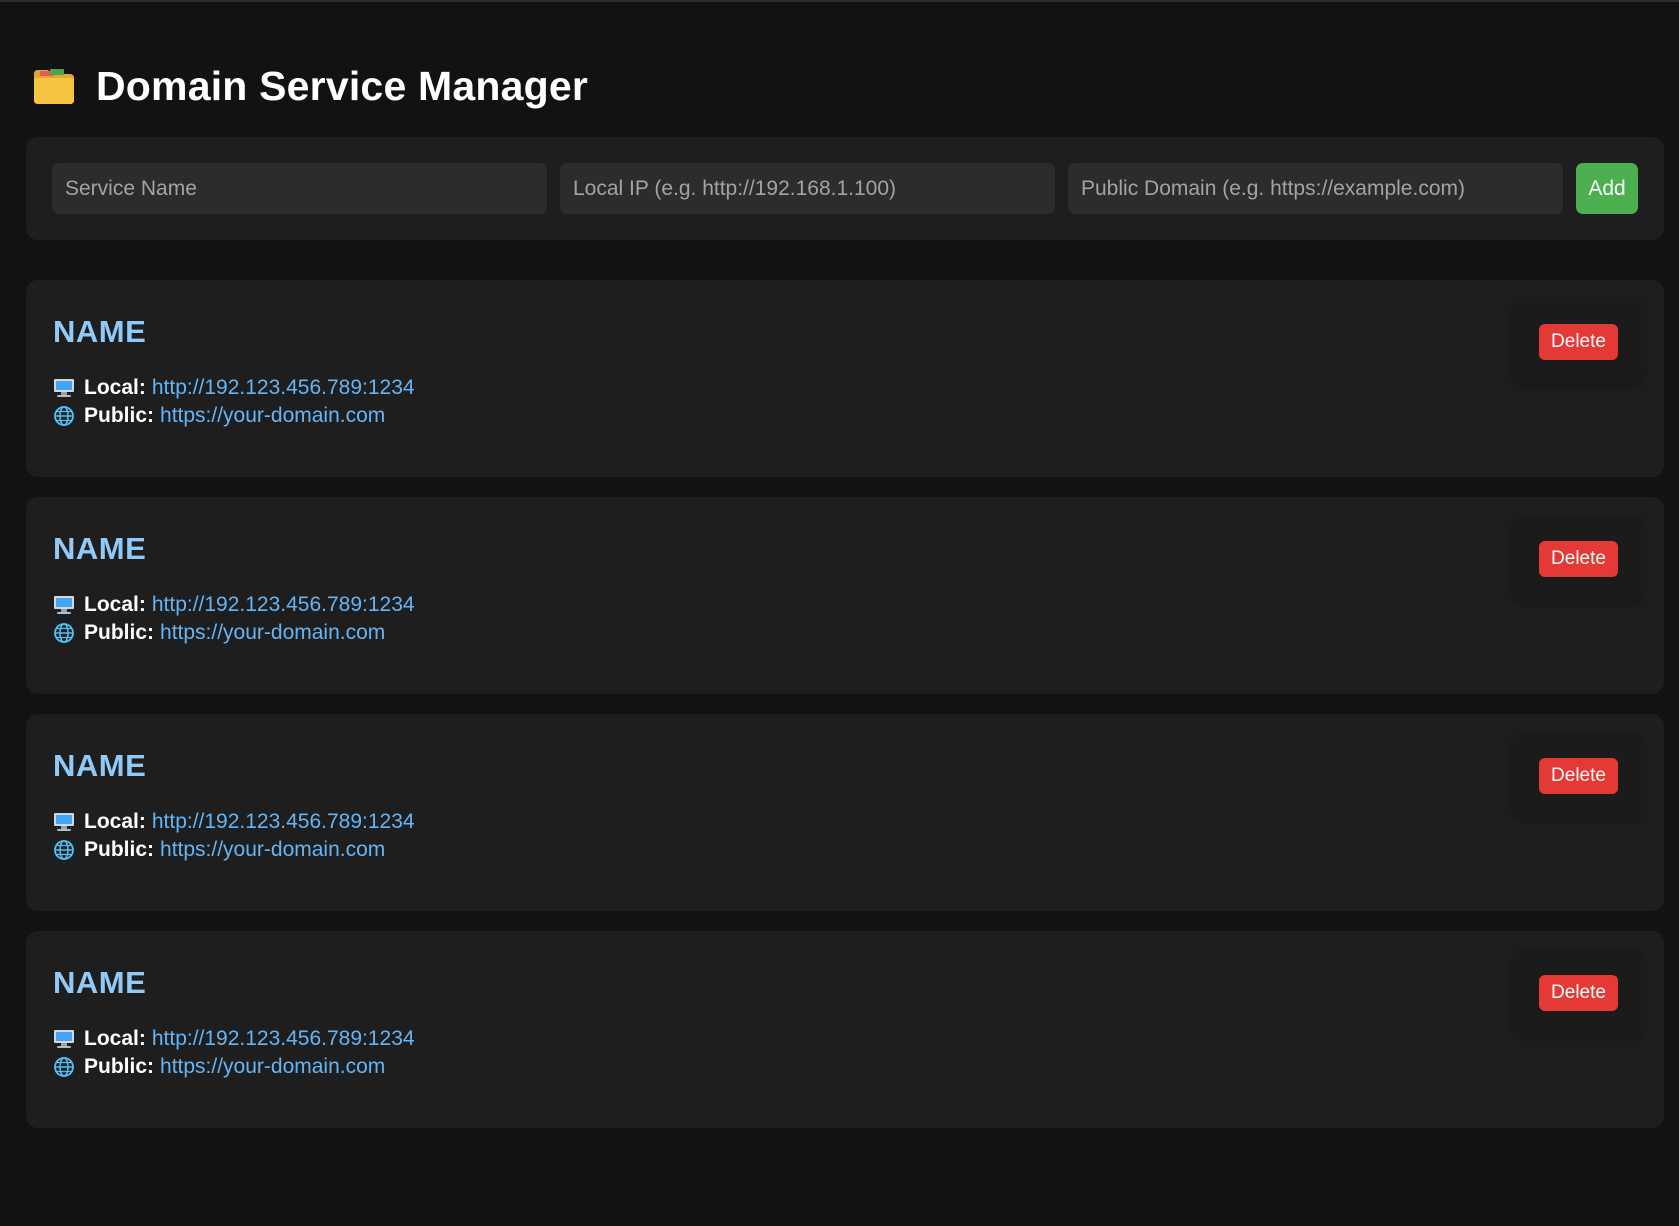 This screenshot has height=1226, width=1679. I want to click on add-service-form: Add, so click(845, 188).